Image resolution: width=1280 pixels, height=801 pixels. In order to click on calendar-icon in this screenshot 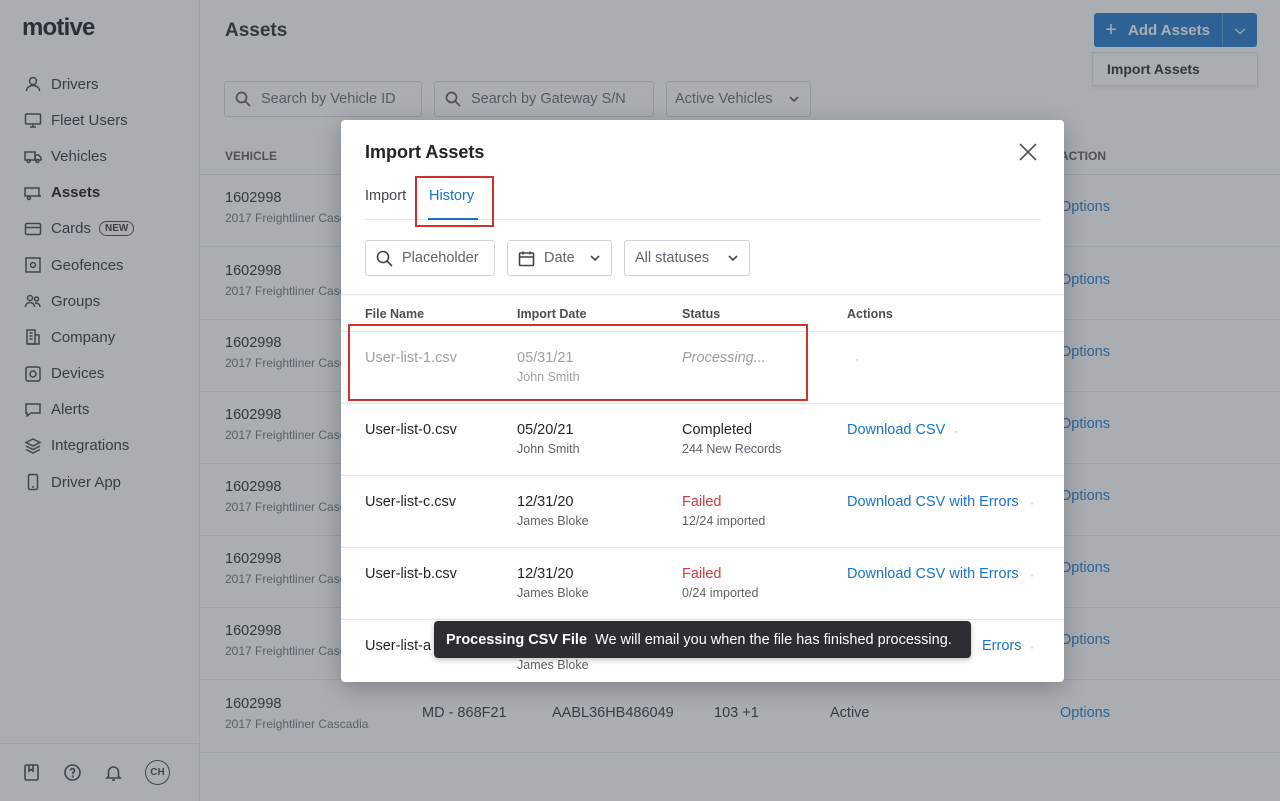, I will do `click(526, 258)`.